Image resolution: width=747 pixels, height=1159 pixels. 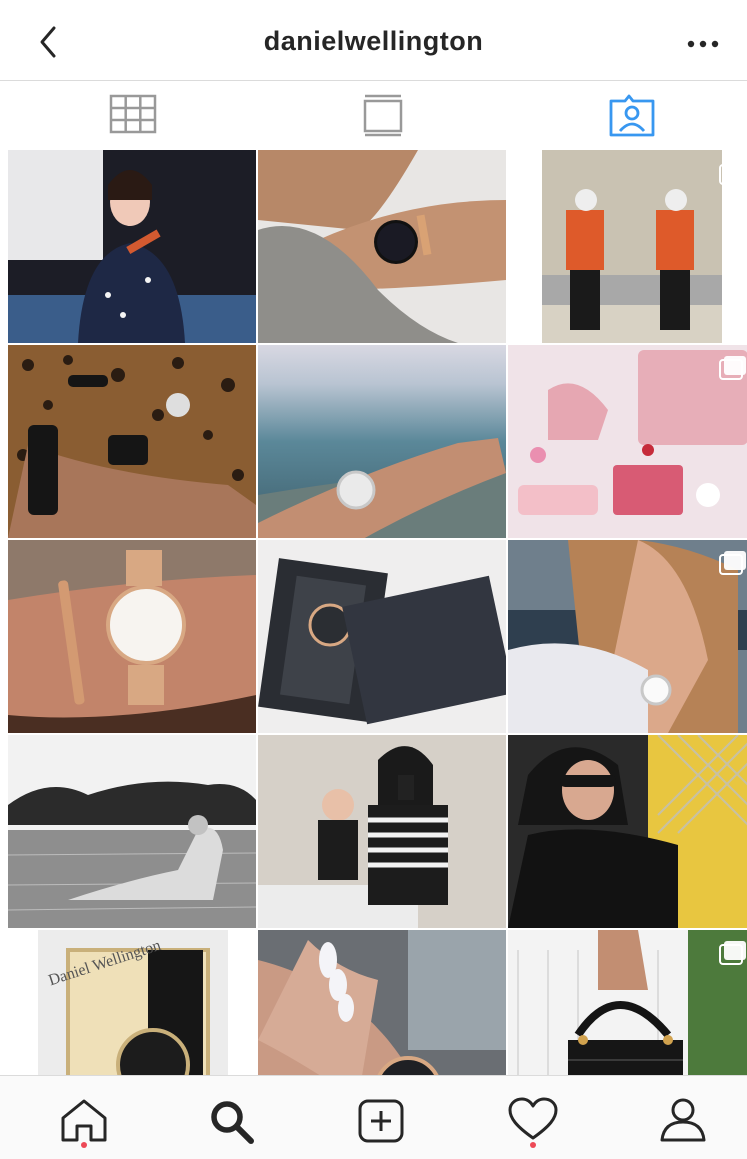 I want to click on more-options-button, so click(x=703, y=42).